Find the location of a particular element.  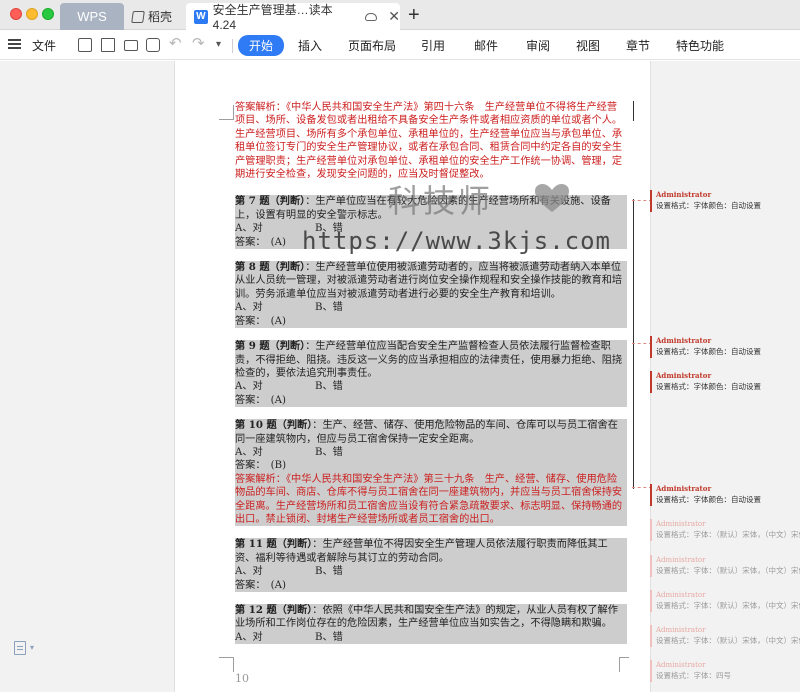

close-window-button is located at coordinates (16, 14).